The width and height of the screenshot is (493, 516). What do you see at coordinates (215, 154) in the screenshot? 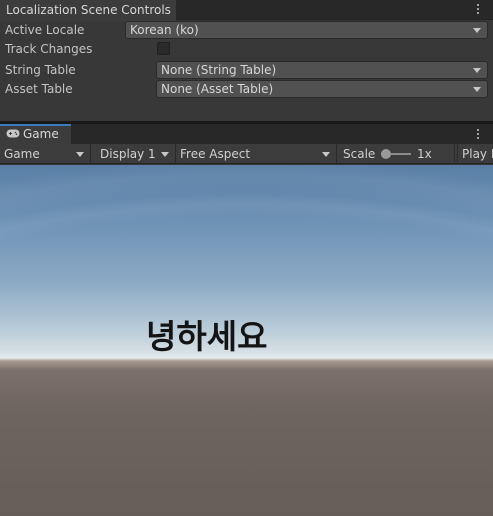
I see `aspect-value: Free Aspect` at bounding box center [215, 154].